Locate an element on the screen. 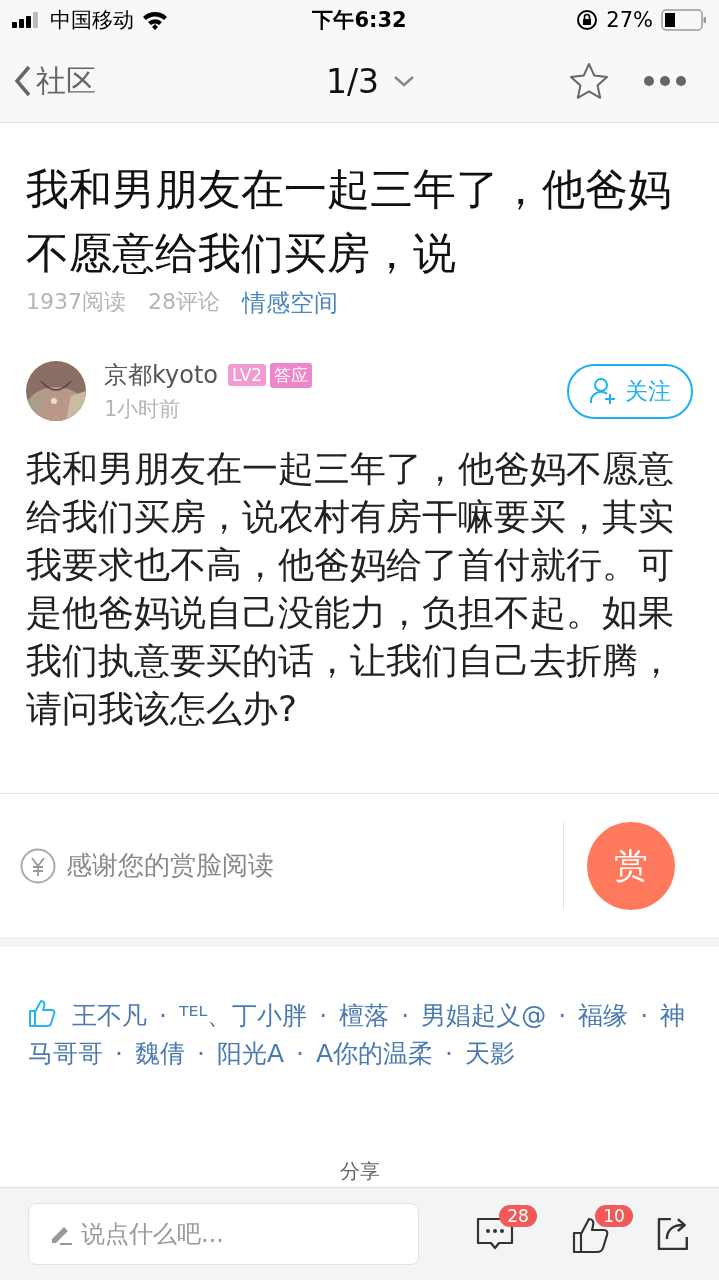 The image size is (719, 1280). post-title: 我和男朋友在一起三年了，他爸妈不愿意给我们买房，说 is located at coordinates (349, 221).